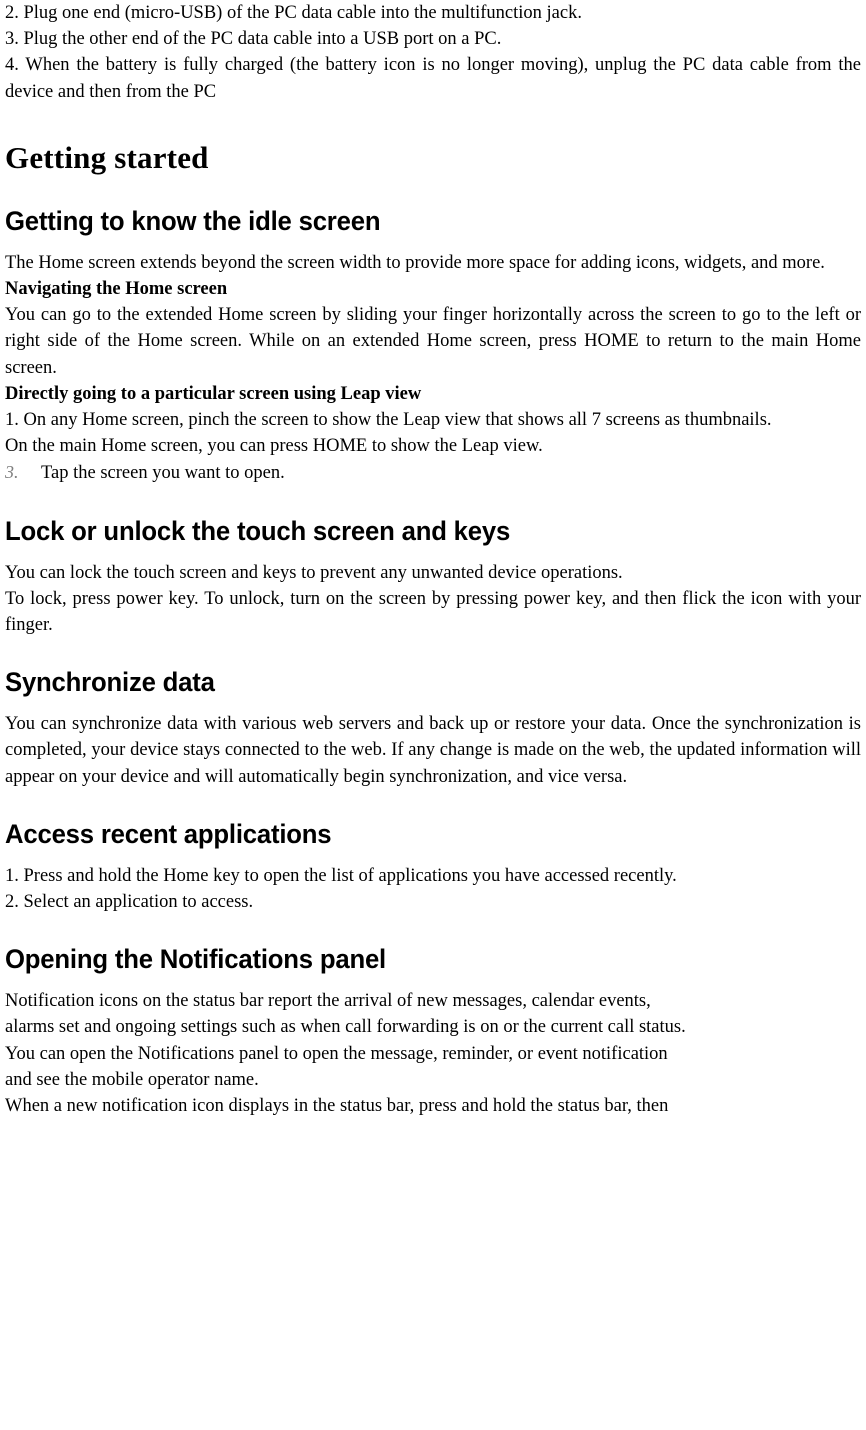  What do you see at coordinates (168, 833) in the screenshot?
I see `section-heading-recent-applications: Access recent applications` at bounding box center [168, 833].